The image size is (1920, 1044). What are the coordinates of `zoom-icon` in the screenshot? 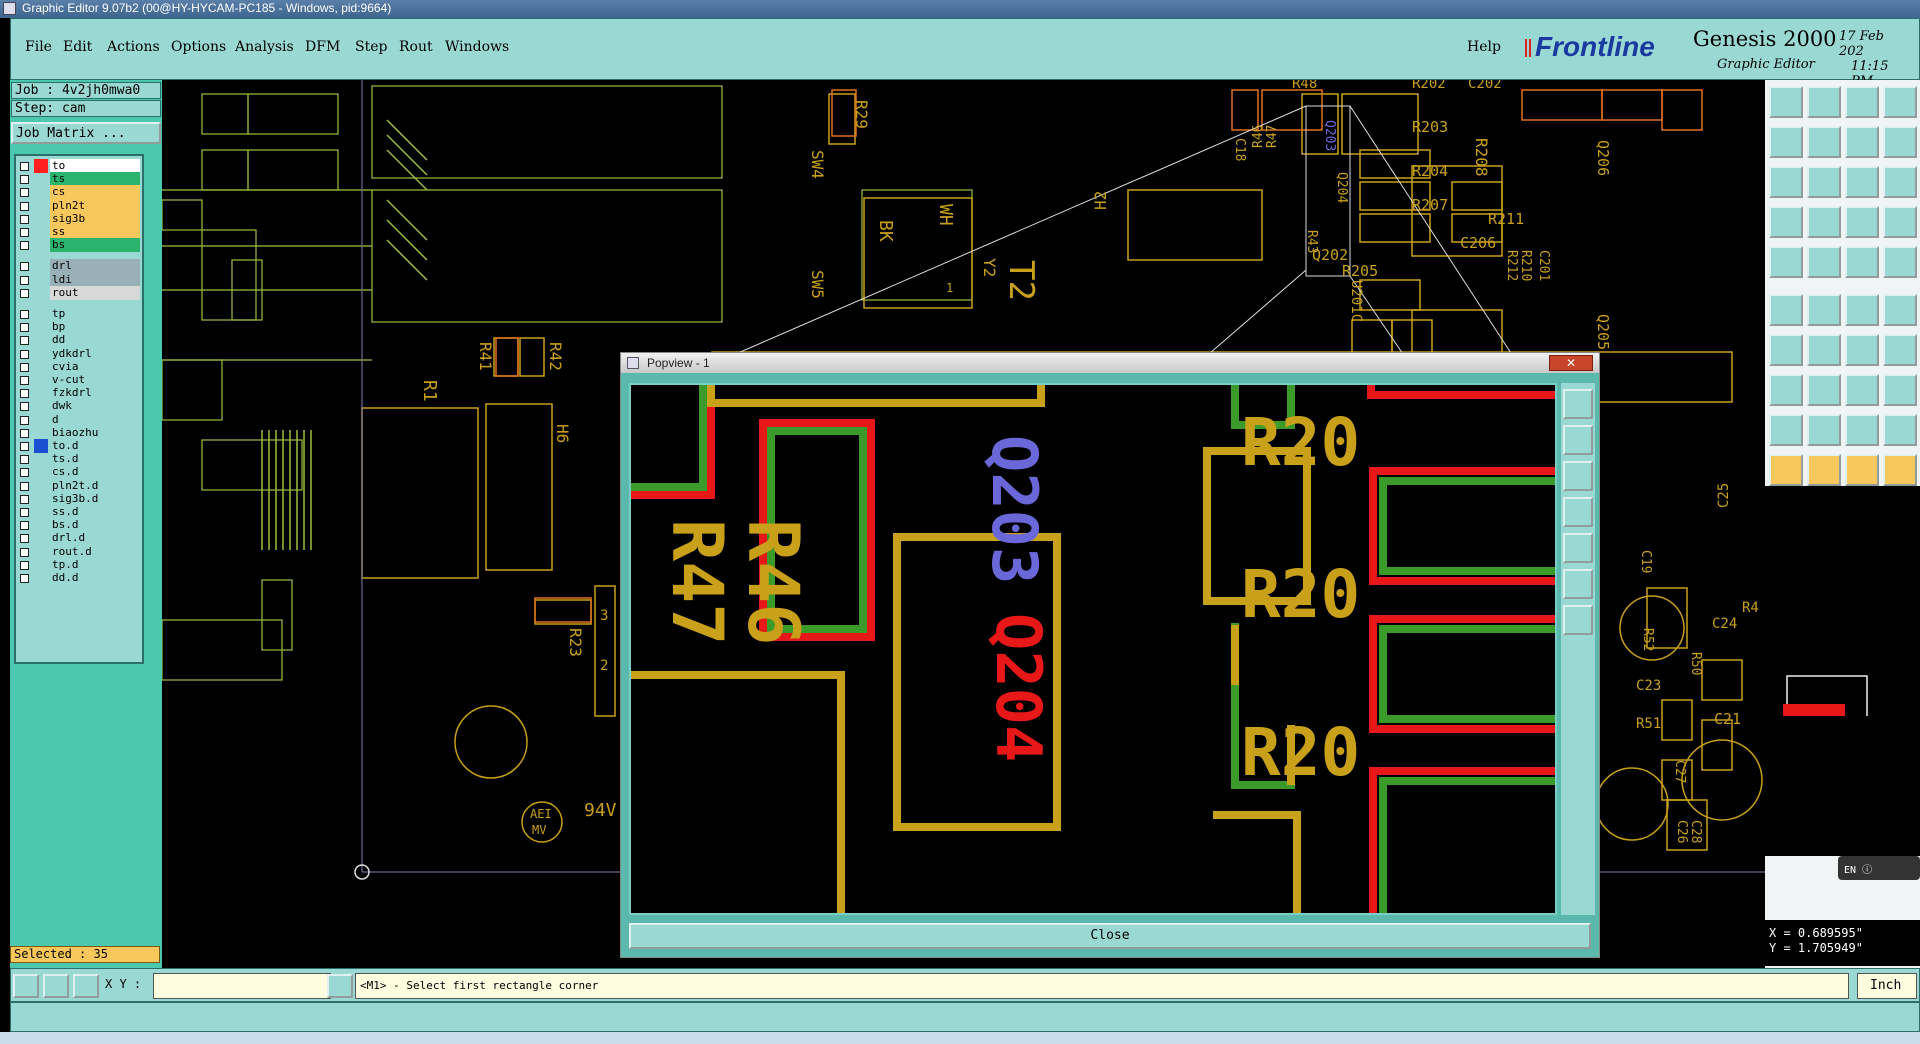 It's located at (1862, 470).